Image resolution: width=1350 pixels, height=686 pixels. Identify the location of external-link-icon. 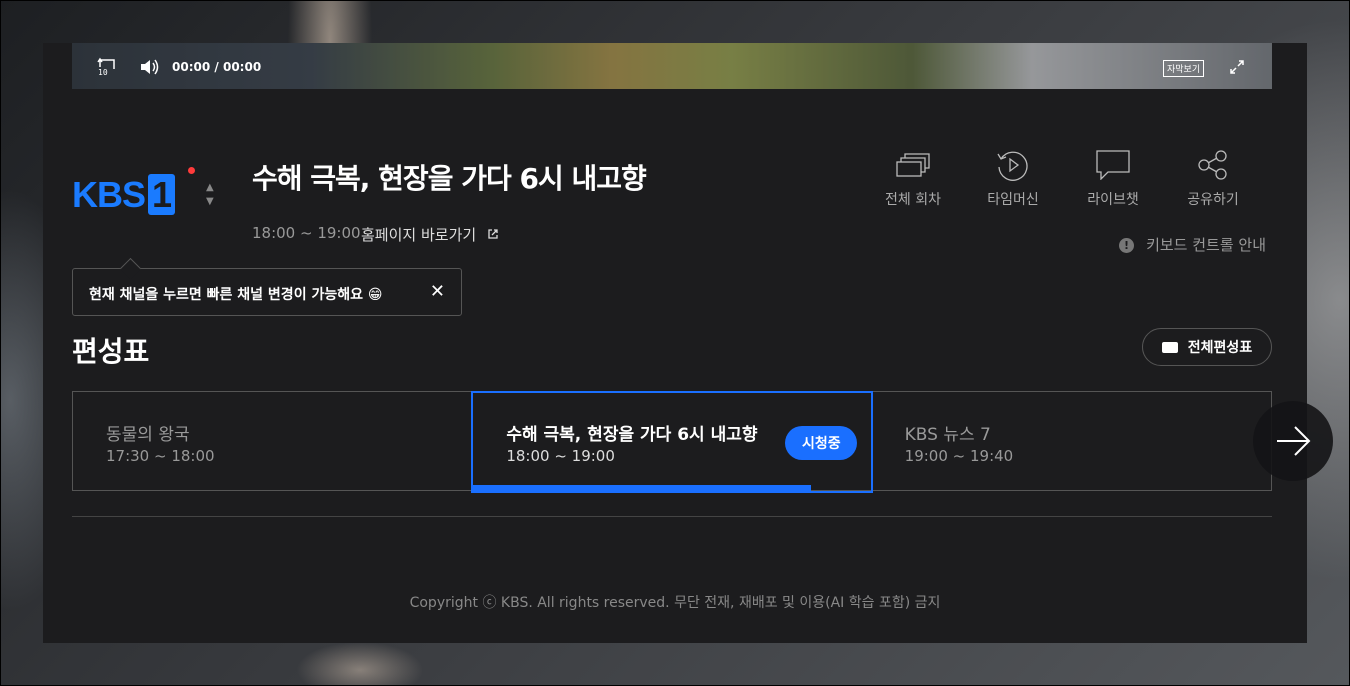
(493, 235).